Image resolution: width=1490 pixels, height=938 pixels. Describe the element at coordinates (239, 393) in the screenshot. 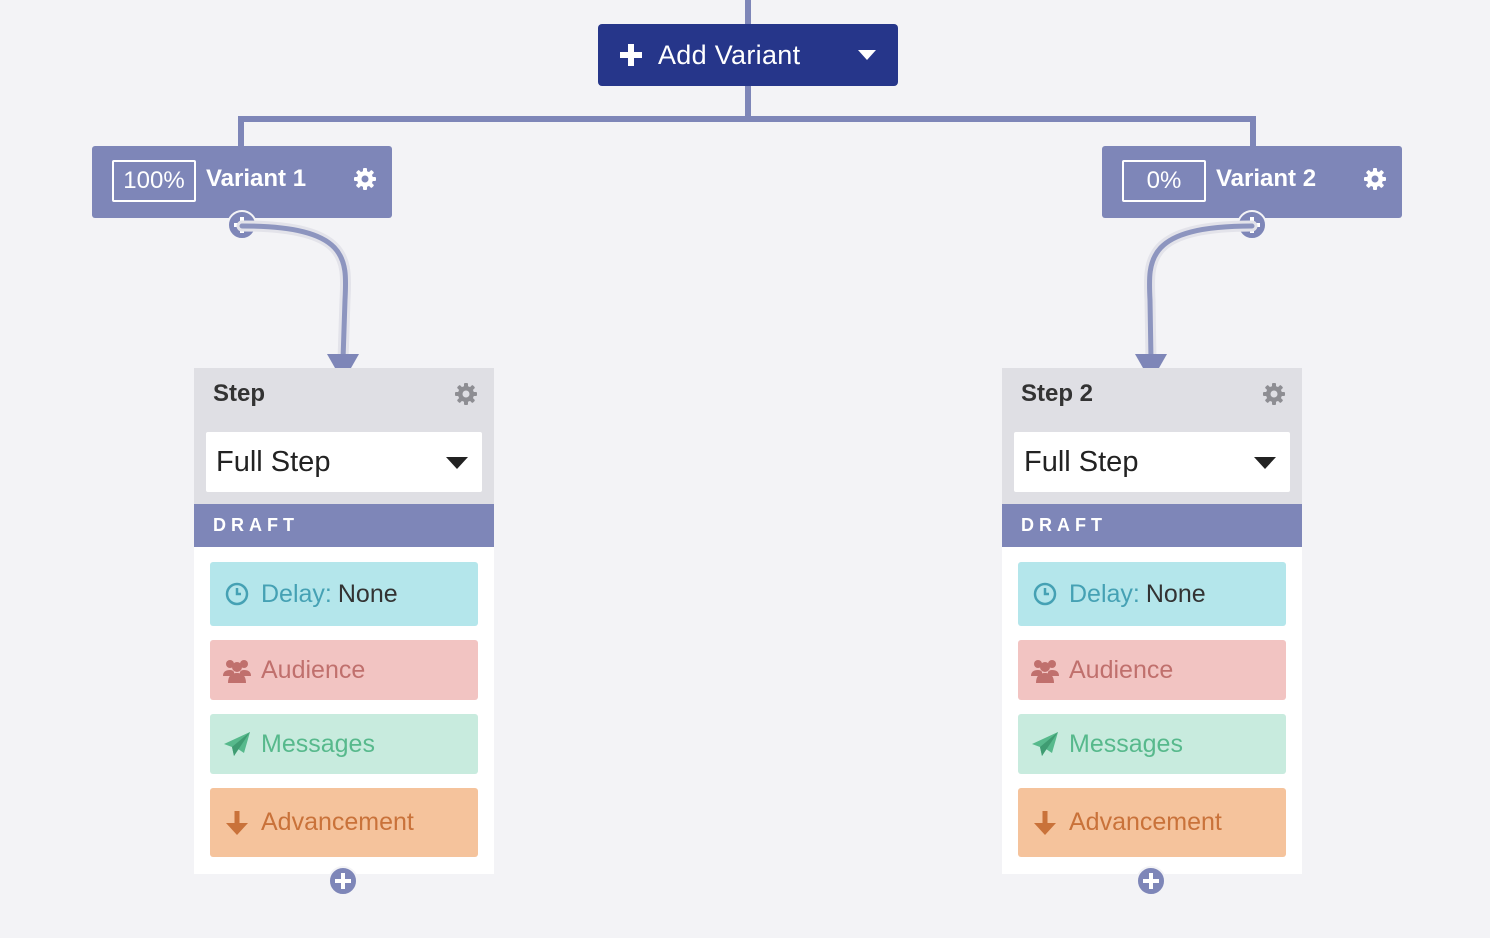

I see `step-title: Step` at that location.